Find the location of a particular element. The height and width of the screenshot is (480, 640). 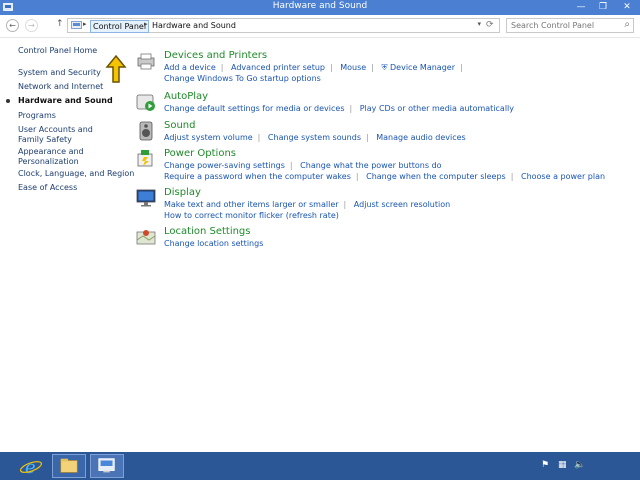

forward-button: → is located at coordinates (31, 25).